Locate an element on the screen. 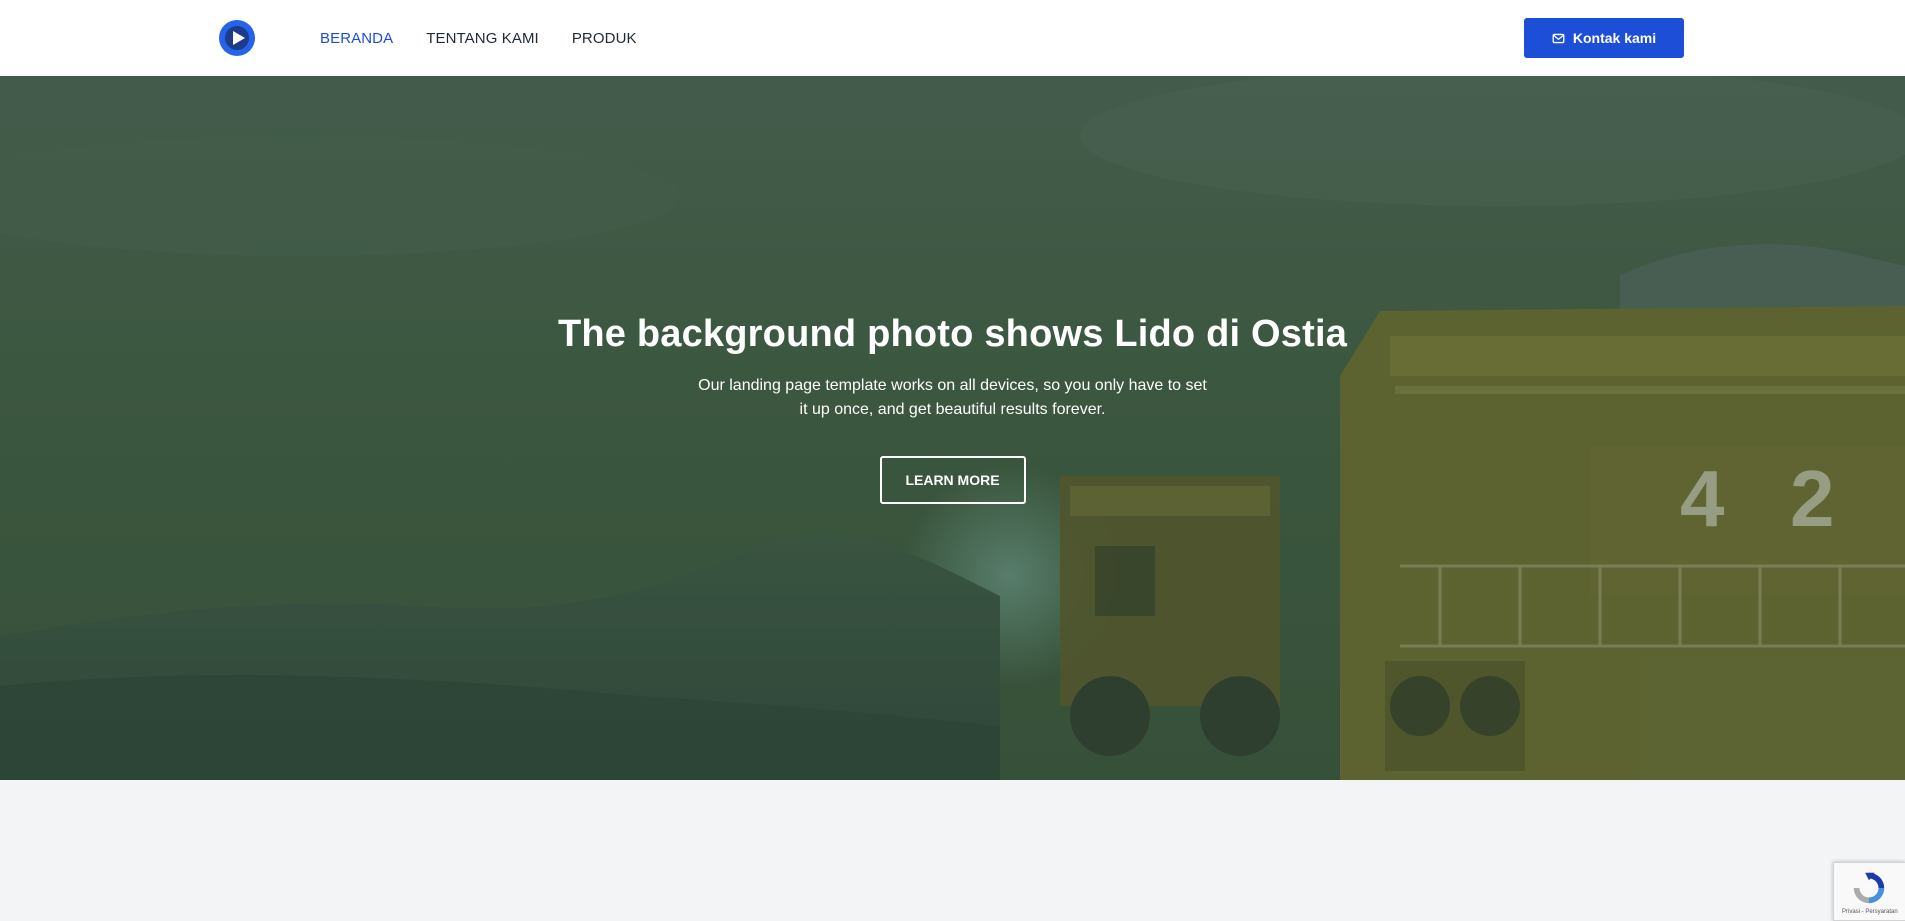 The width and height of the screenshot is (1905, 921). navbar: BERANDA TENTANG KAMI PRODUK Kontak kami is located at coordinates (952, 38).